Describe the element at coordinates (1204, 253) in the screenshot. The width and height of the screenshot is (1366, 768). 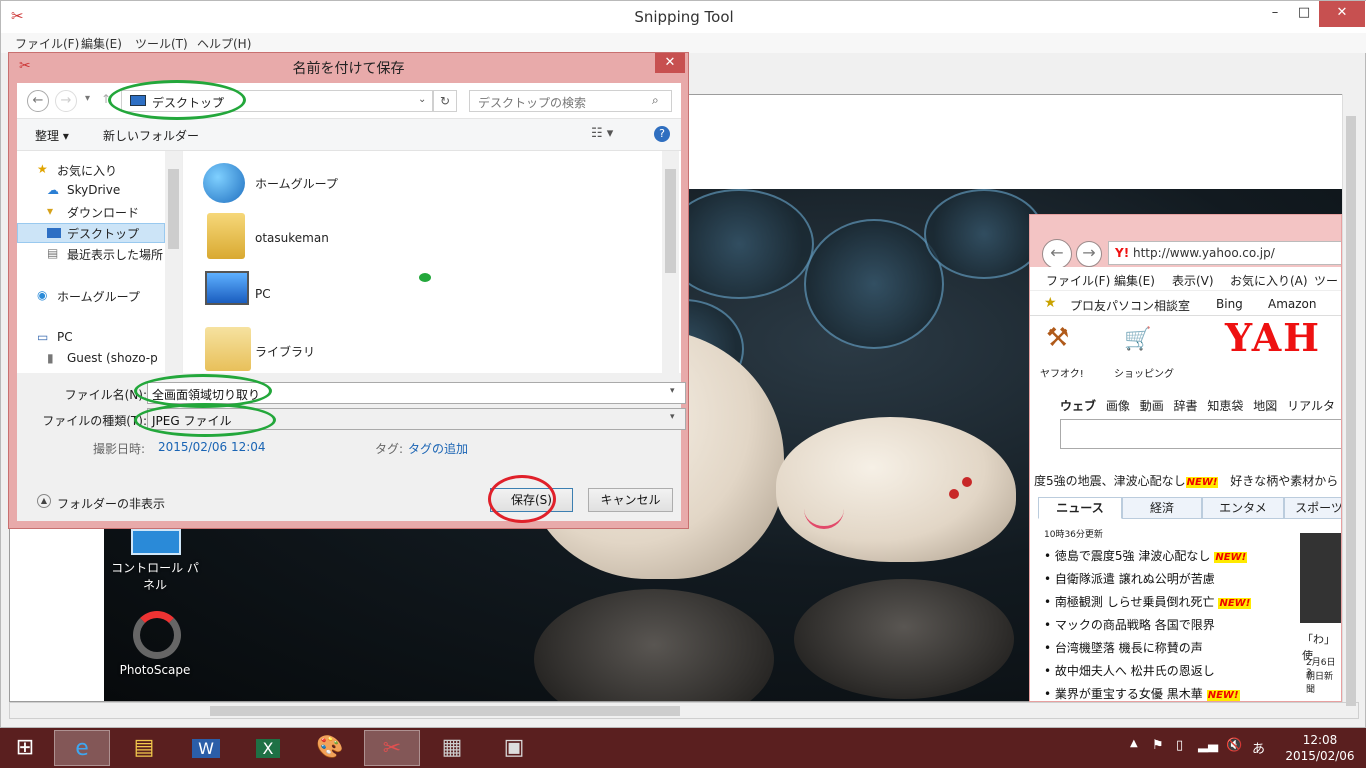
I see `ie-address-text: http://www.yahoo.co.jp/` at that location.